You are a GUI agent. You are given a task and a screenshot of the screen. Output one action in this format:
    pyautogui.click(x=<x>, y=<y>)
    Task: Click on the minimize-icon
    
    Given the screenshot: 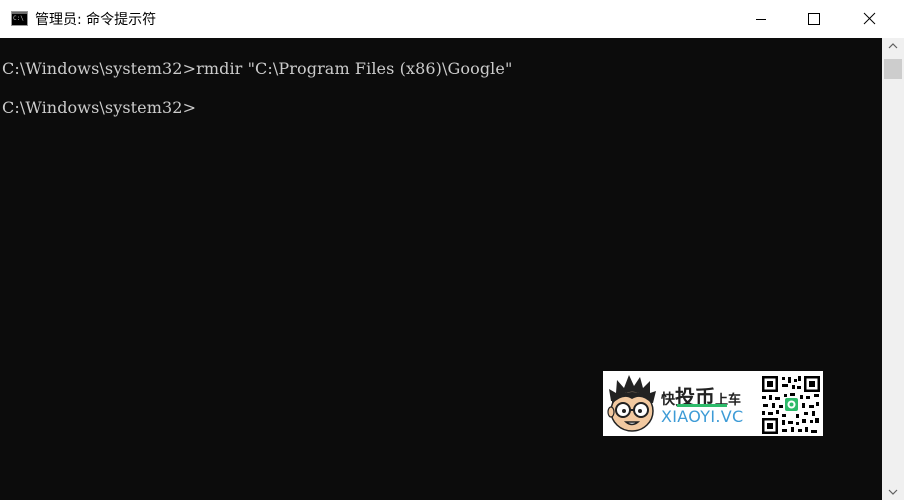 What is the action you would take?
    pyautogui.click(x=761, y=19)
    